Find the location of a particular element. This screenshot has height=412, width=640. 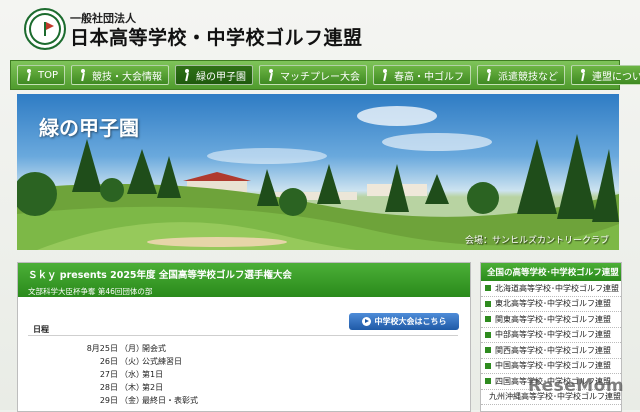

sidebar-link-label: 中部高等学校･中学校ゴルフ連盟 is located at coordinates (553, 335).